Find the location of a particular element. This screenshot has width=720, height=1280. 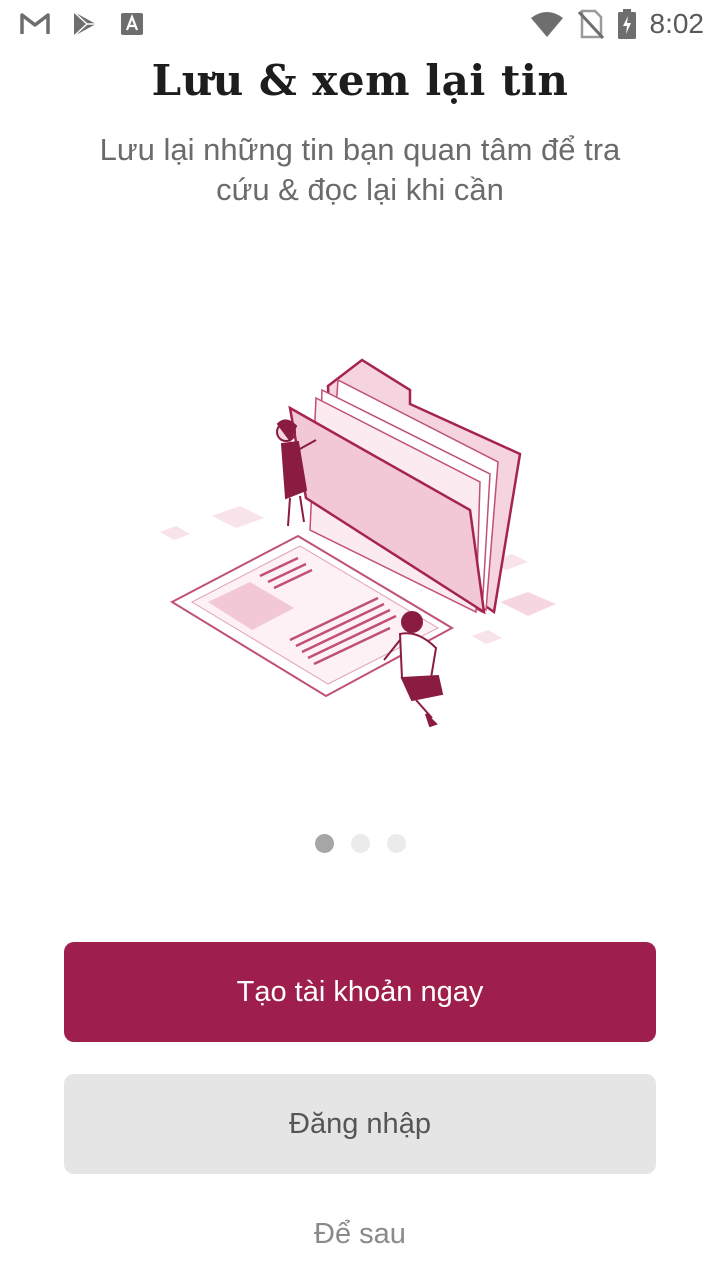

clock: 8:02 is located at coordinates (677, 23).